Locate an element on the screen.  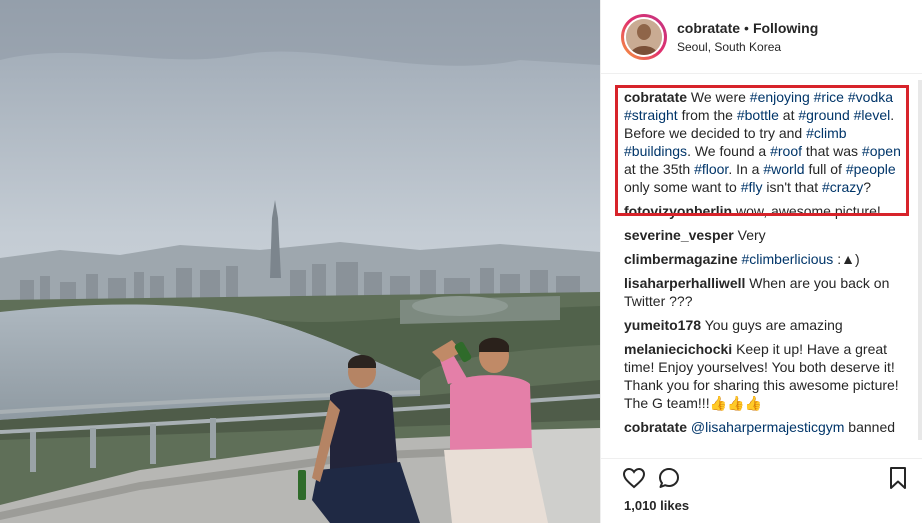
comment-username: severine_vesper is located at coordinates (679, 235).